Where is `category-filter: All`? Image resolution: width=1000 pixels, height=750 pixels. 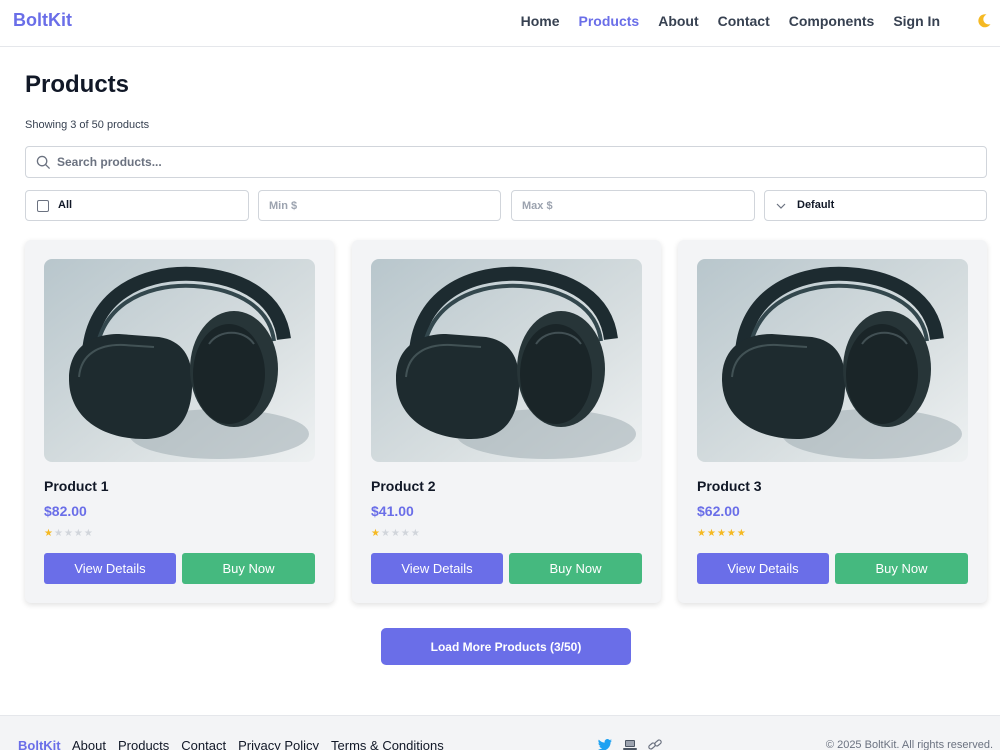 category-filter: All is located at coordinates (137, 205).